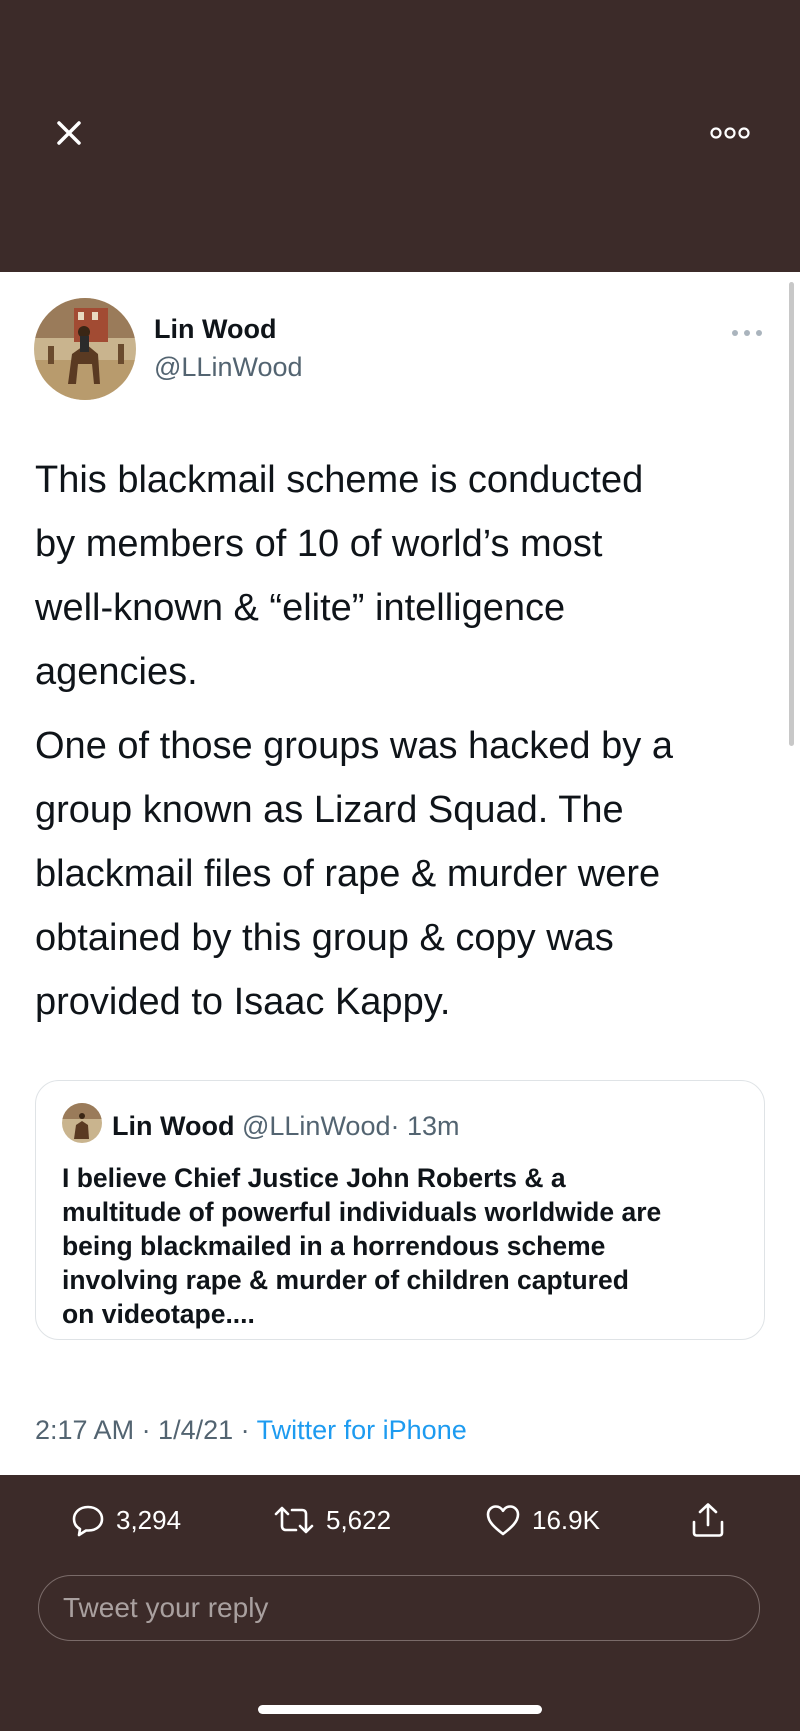 This screenshot has width=800, height=1731. What do you see at coordinates (173, 1126) in the screenshot?
I see `quote-author-name: Lin Wood` at bounding box center [173, 1126].